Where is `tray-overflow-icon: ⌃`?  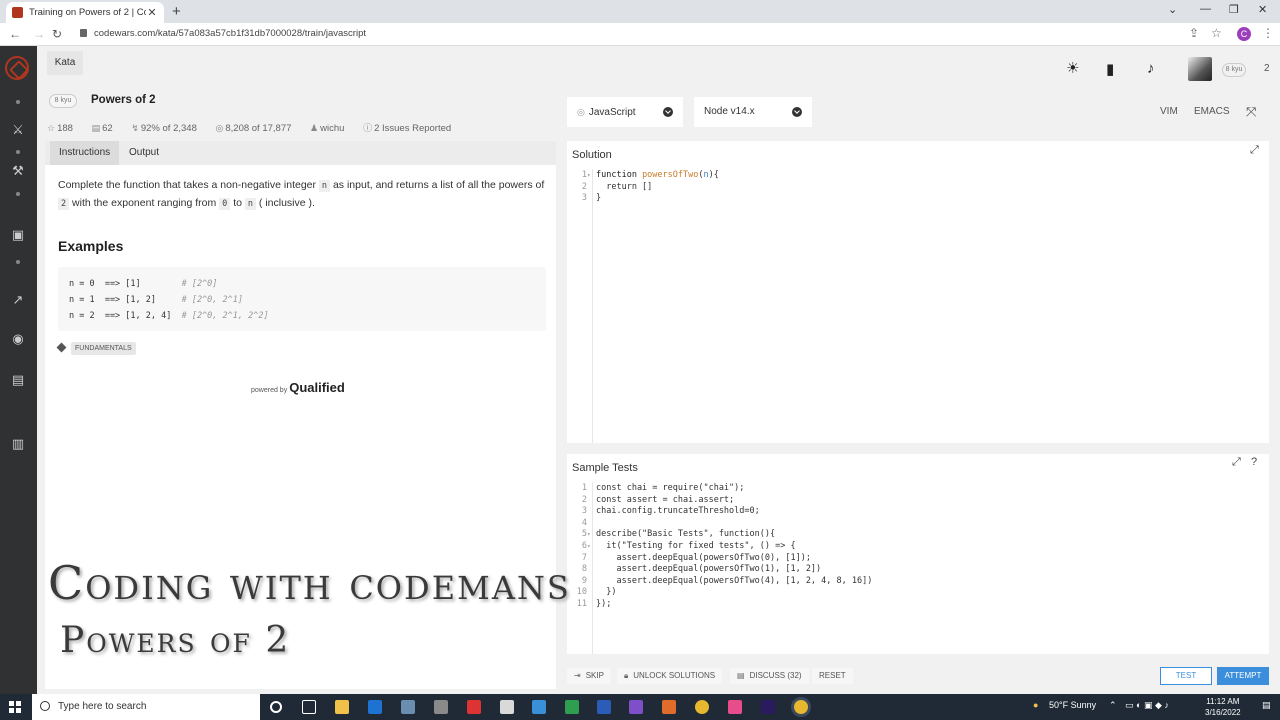
tray-overflow-icon: ⌃ is located at coordinates (1113, 705).